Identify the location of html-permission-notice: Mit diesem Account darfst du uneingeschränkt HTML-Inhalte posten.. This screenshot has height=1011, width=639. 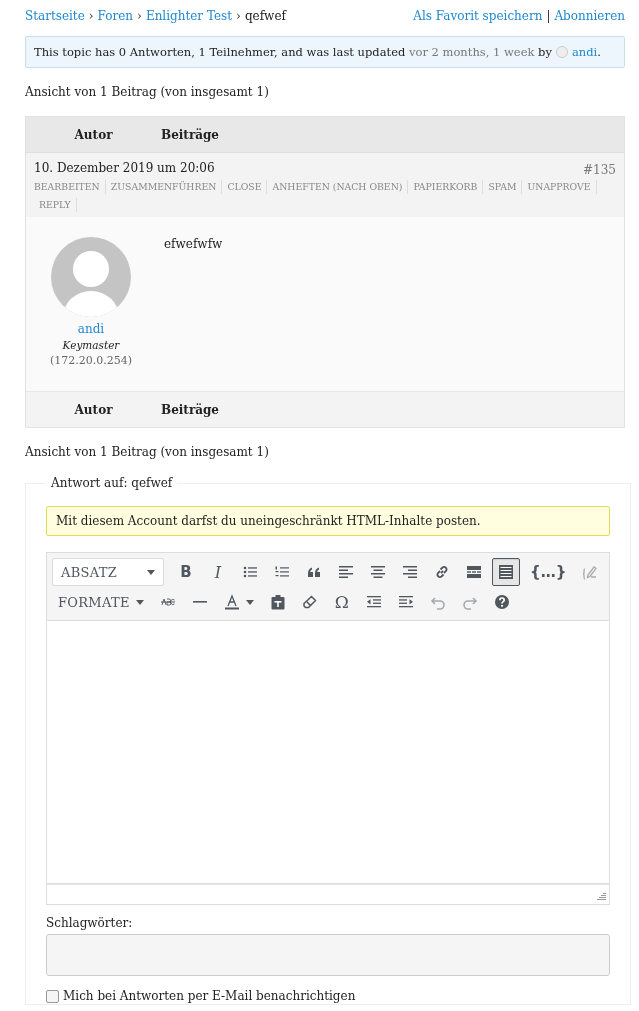
(328, 521).